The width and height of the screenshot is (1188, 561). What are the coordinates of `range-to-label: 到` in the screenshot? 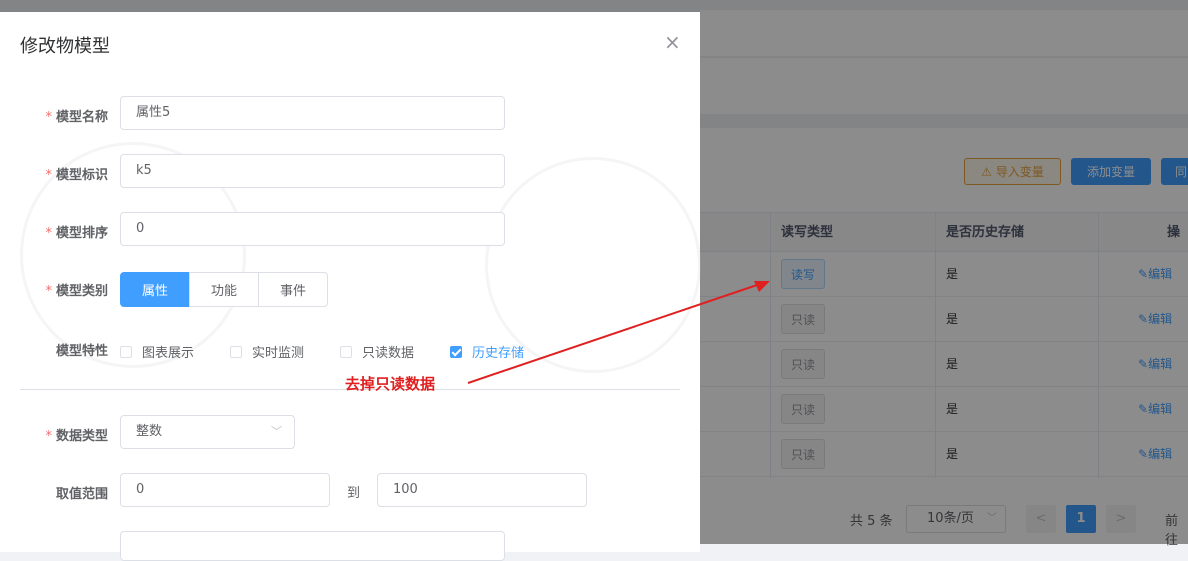 It's located at (354, 493).